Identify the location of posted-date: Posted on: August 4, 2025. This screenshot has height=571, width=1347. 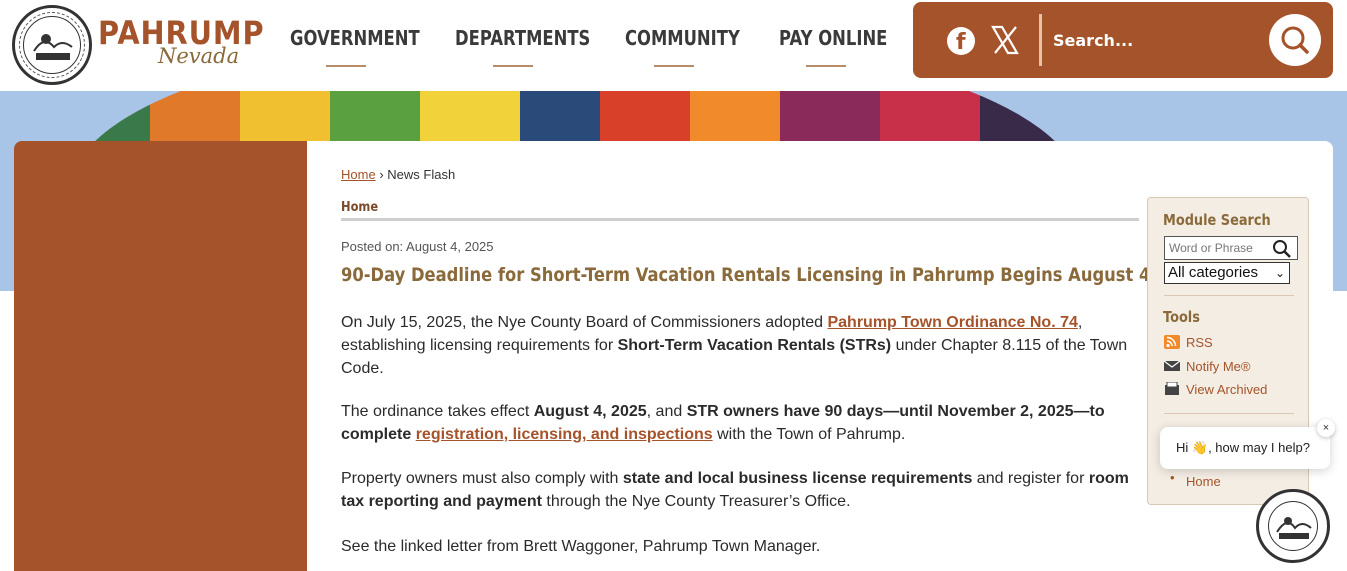
(417, 246).